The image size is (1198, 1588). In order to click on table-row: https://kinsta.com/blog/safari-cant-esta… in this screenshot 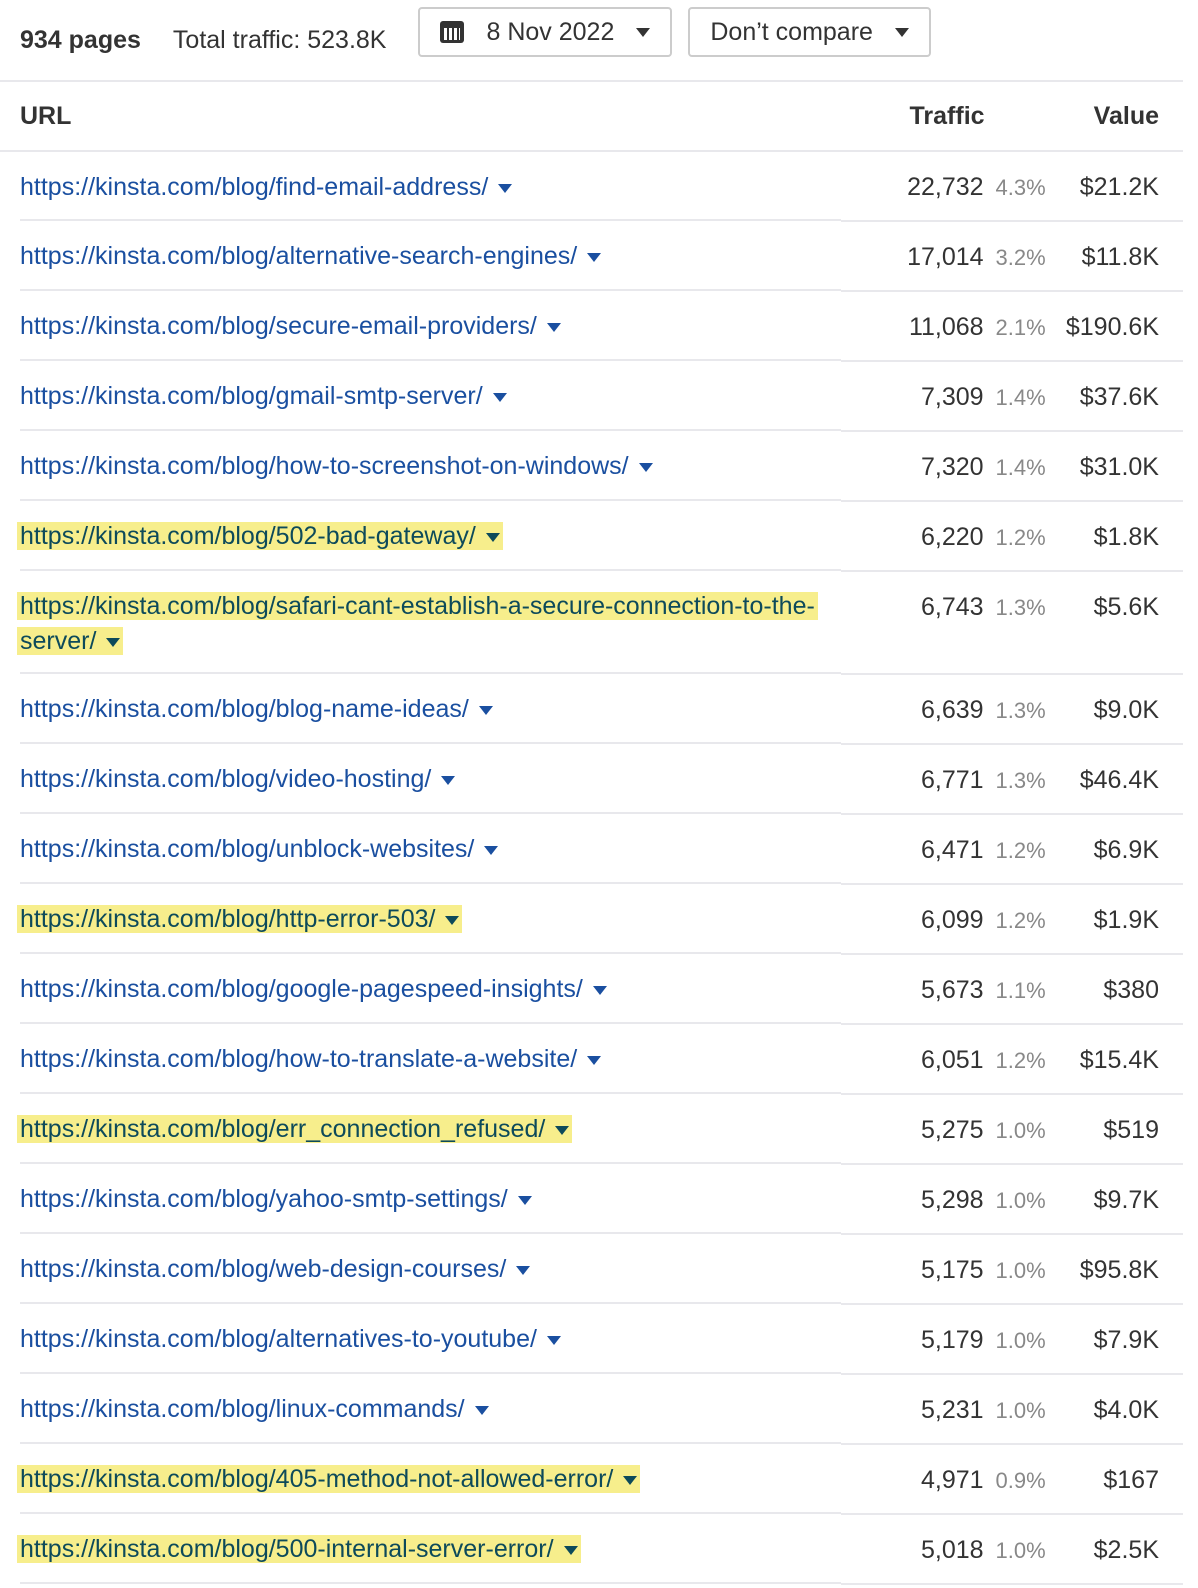, I will do `click(591, 623)`.